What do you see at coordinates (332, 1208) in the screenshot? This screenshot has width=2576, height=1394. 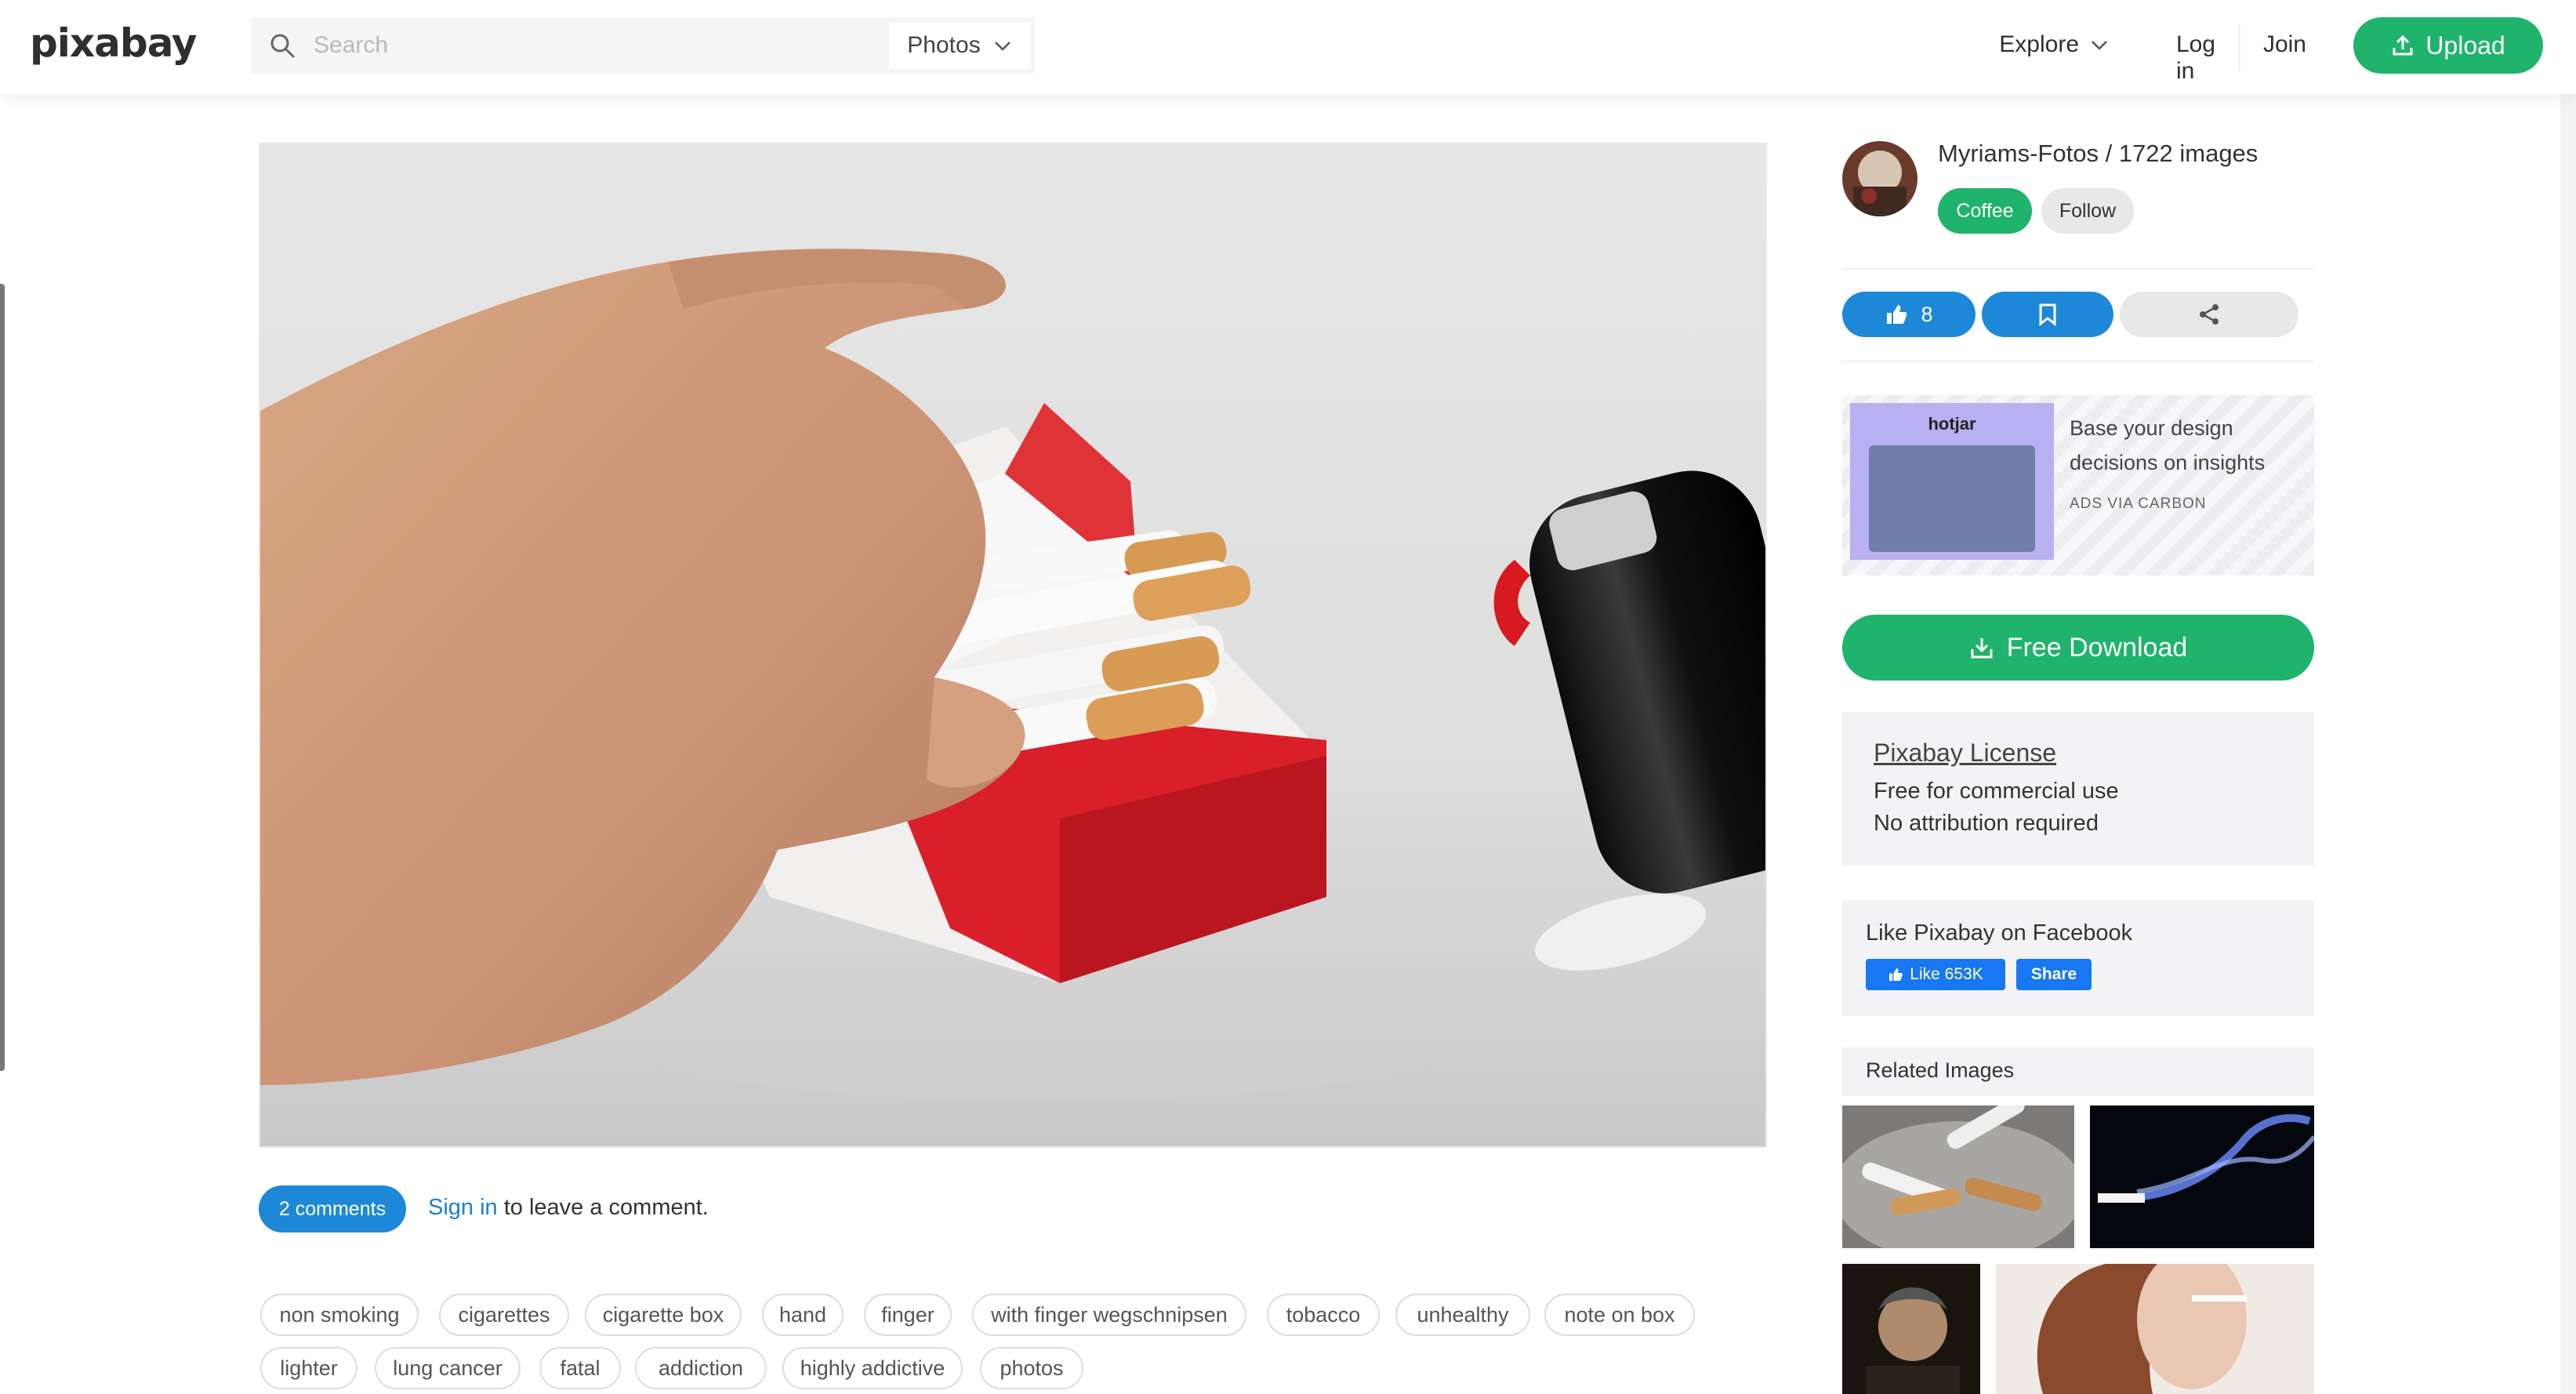 I see `comments-count-button: 2 comments` at bounding box center [332, 1208].